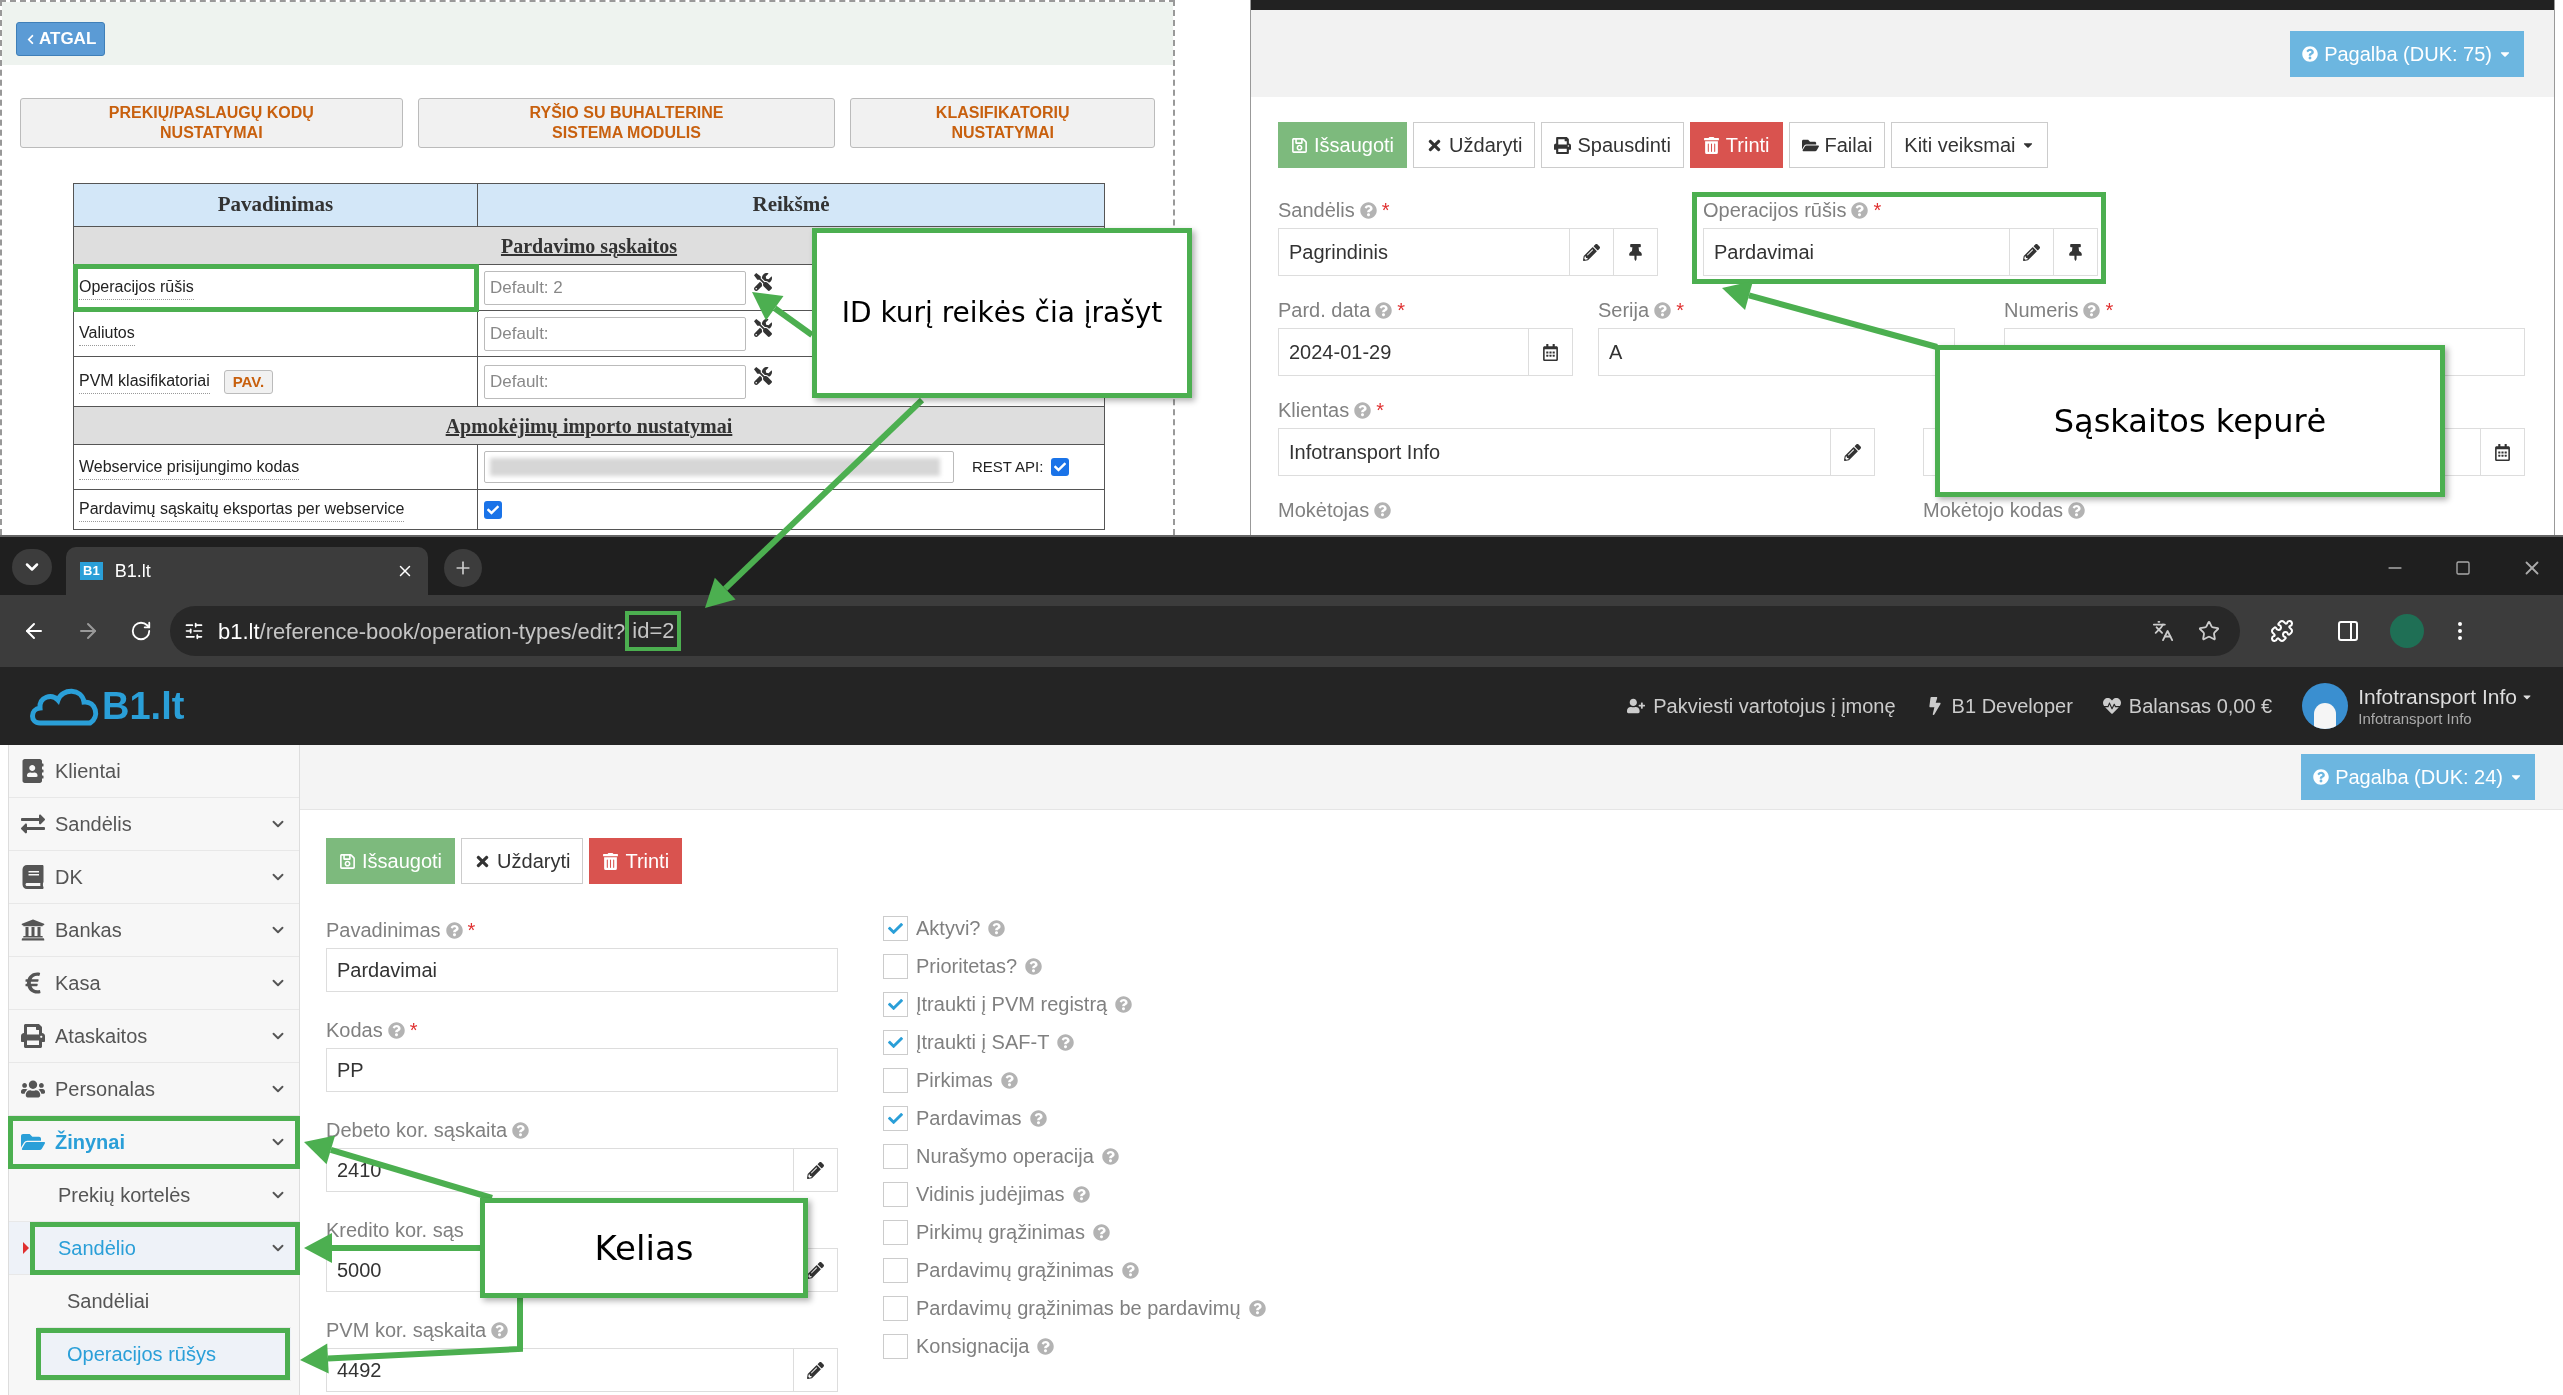 The image size is (2563, 1395). Describe the element at coordinates (463, 568) in the screenshot. I see `new-tab-button` at that location.